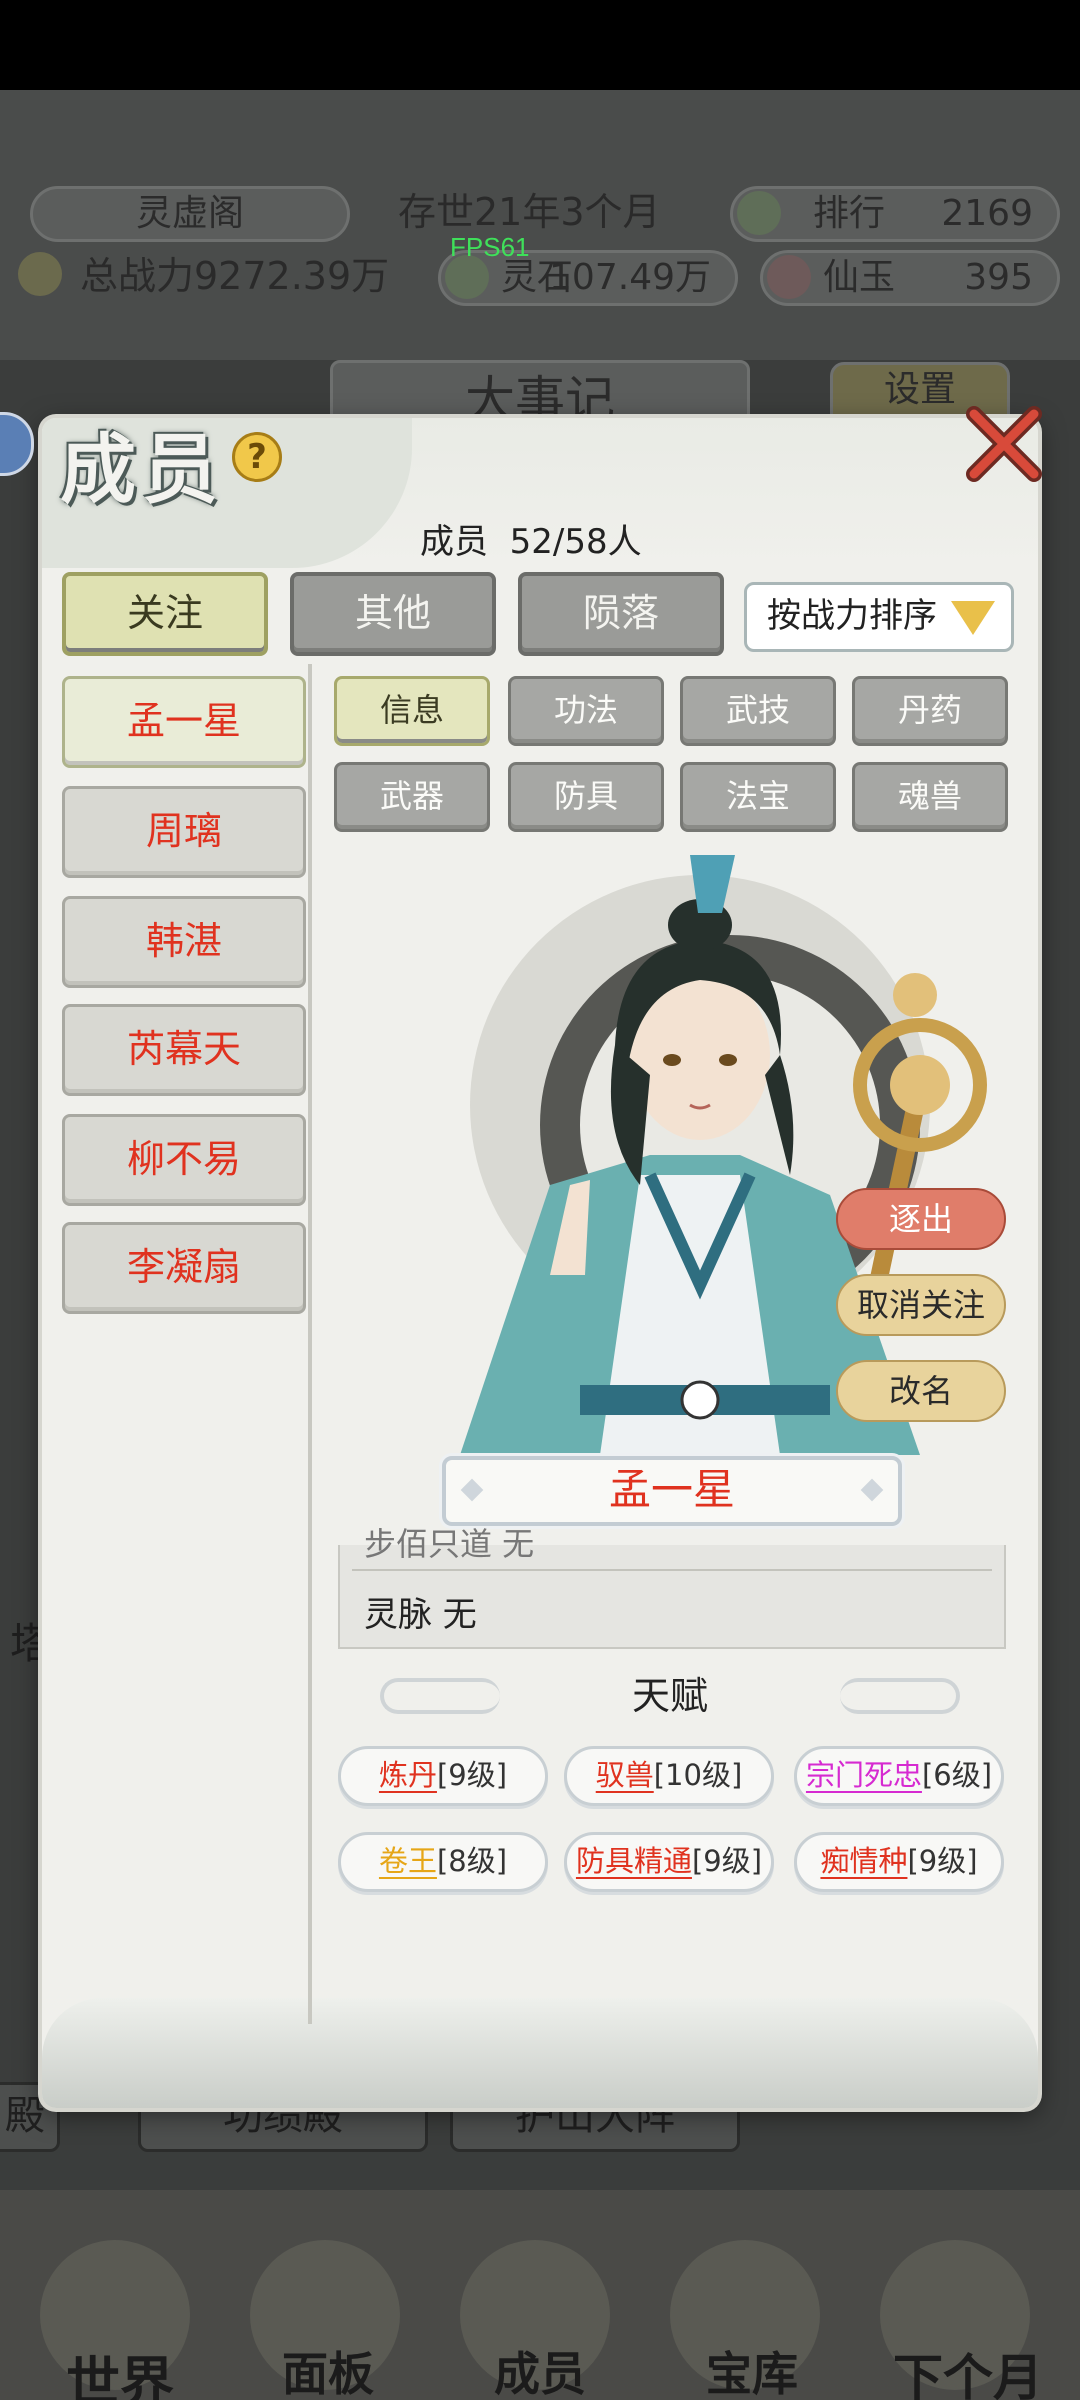  I want to click on talent-name: 宗门死忠, so click(863, 1775).